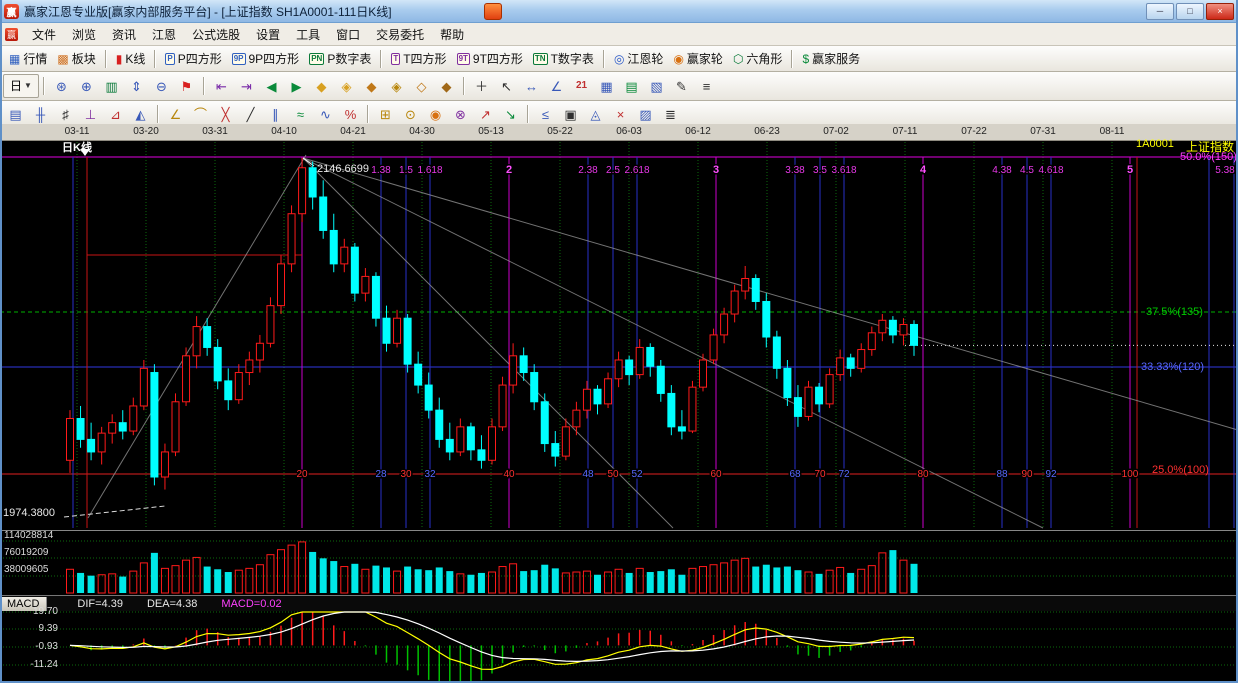 The height and width of the screenshot is (683, 1238). Describe the element at coordinates (645, 114) in the screenshot. I see `draw-shade-box-tool: ▨` at that location.